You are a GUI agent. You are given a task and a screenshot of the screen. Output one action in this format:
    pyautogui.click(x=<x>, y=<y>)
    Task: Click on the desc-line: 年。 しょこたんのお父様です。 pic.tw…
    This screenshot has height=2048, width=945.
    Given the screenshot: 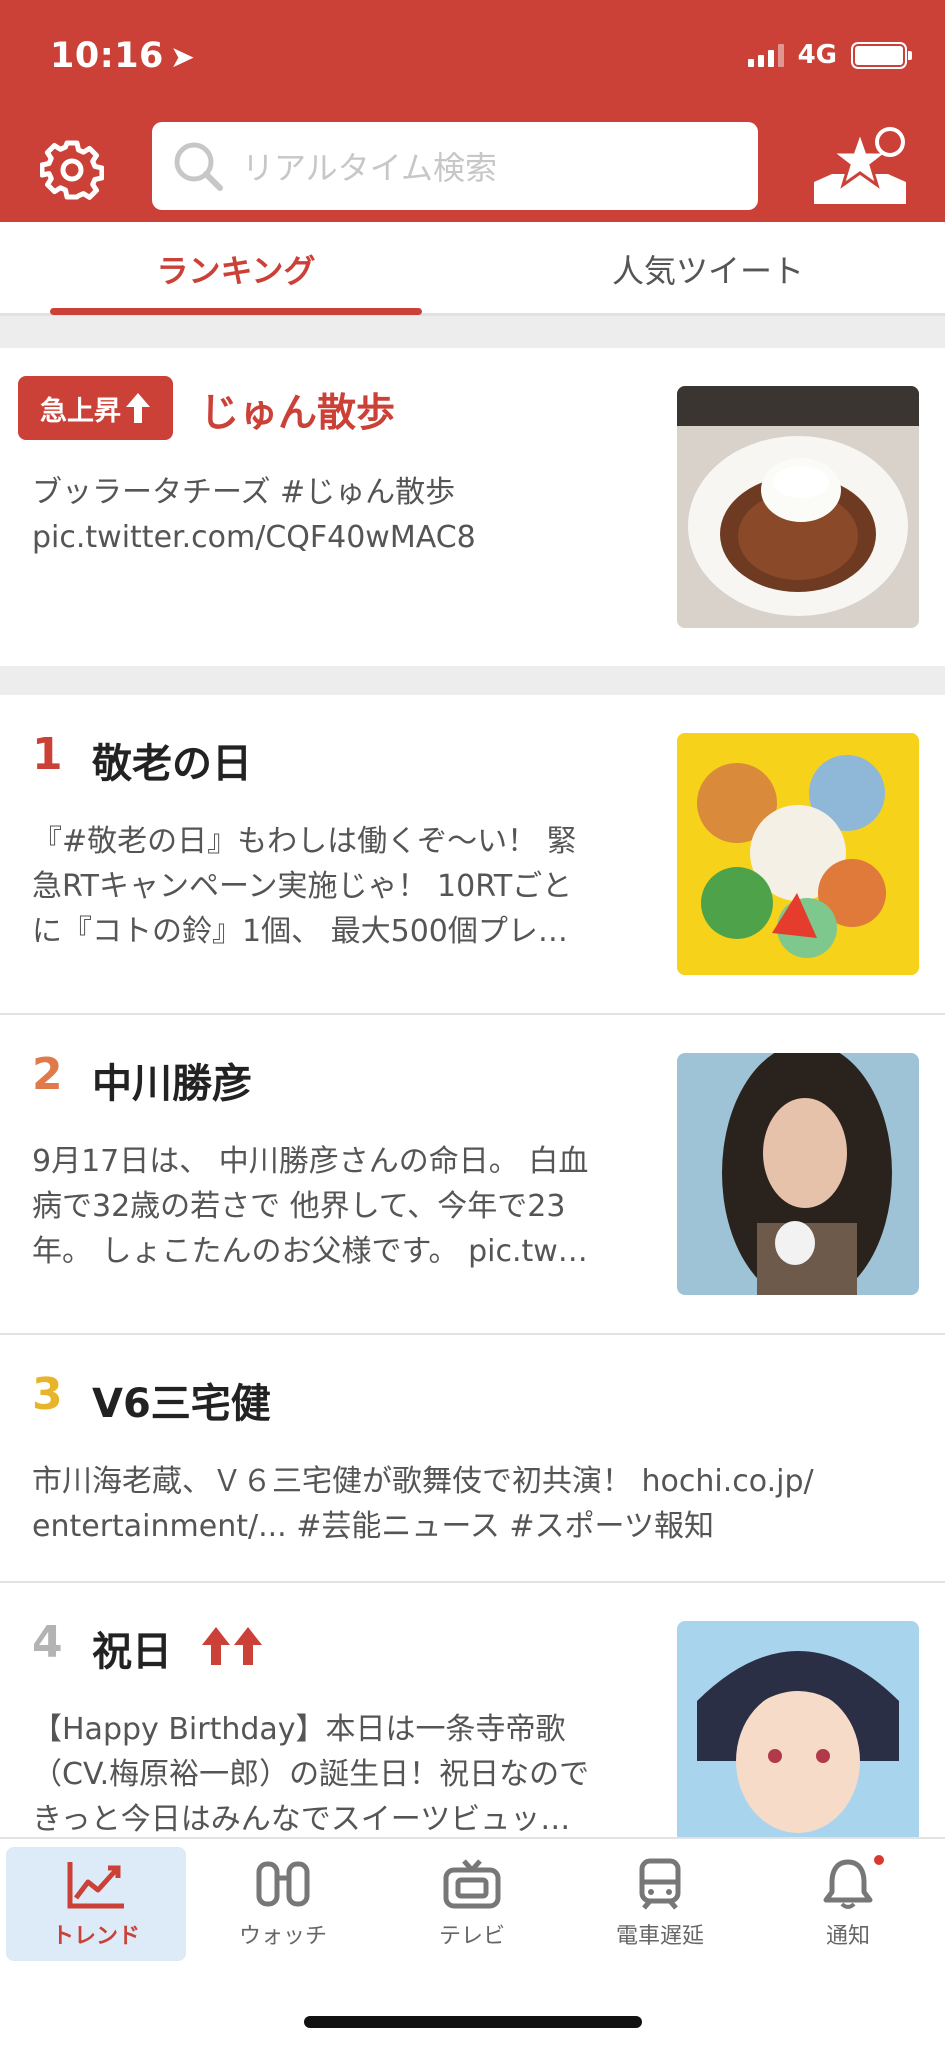 What is the action you would take?
    pyautogui.click(x=310, y=1251)
    